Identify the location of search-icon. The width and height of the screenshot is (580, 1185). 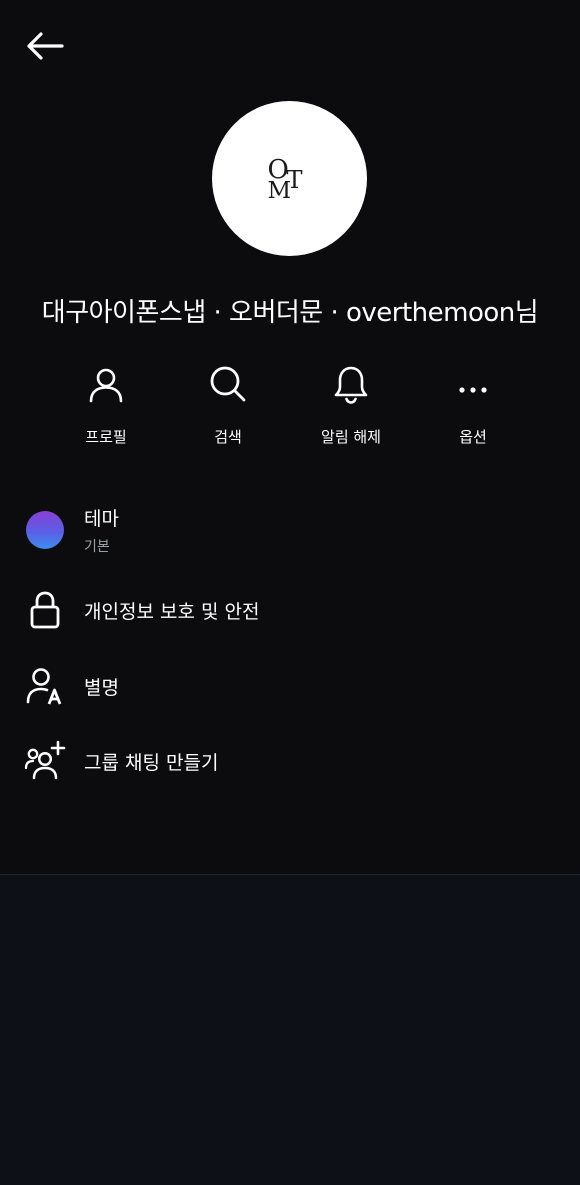
(228, 384).